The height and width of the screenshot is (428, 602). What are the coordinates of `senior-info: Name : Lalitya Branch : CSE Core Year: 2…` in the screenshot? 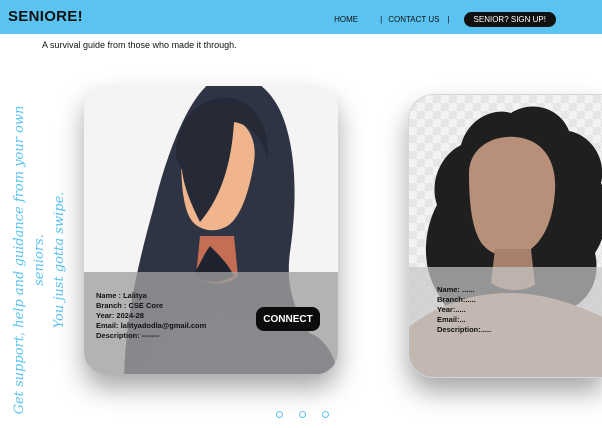 It's located at (151, 316).